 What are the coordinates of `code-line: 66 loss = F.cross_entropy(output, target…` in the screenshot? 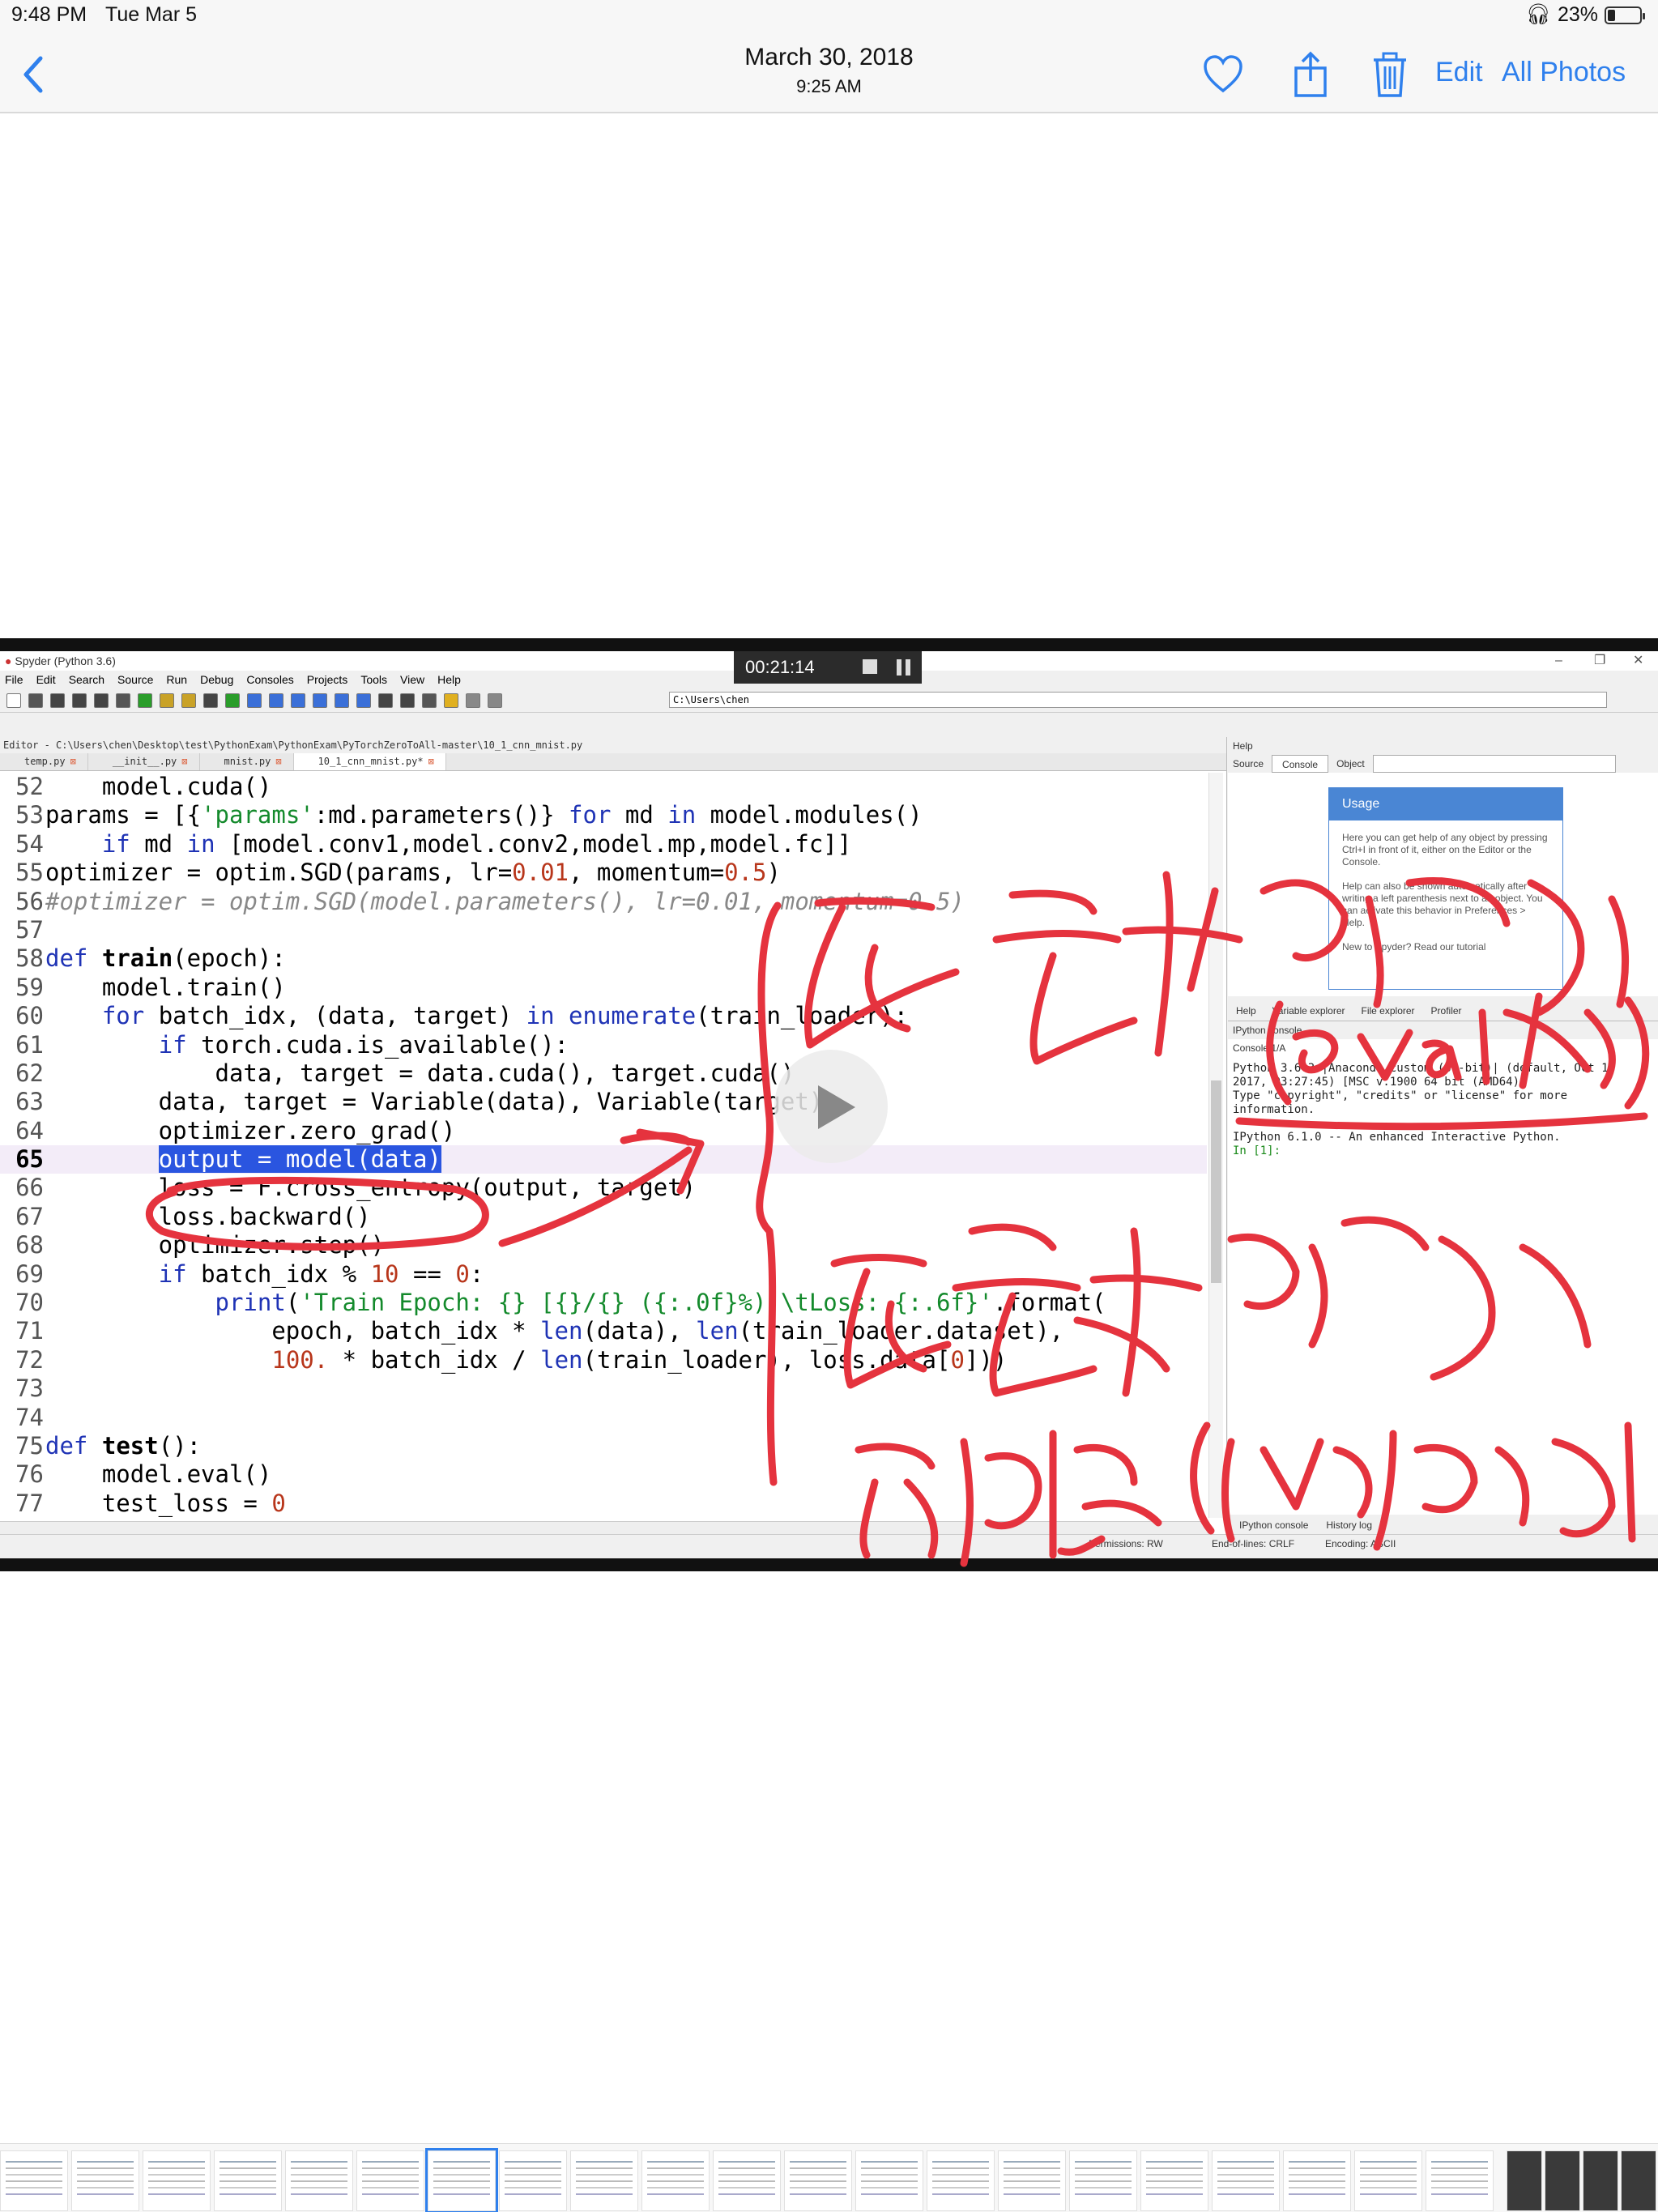 It's located at (603, 1188).